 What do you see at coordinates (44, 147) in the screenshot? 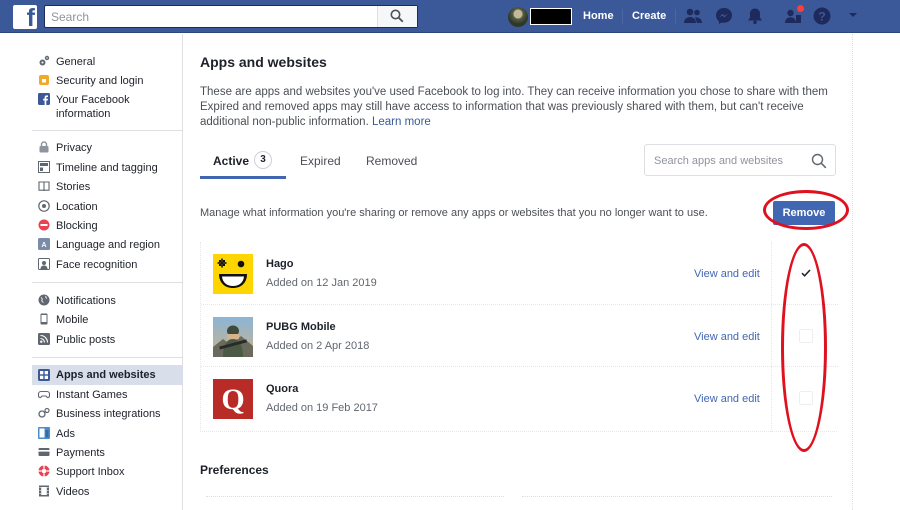
I see `lock-icon` at bounding box center [44, 147].